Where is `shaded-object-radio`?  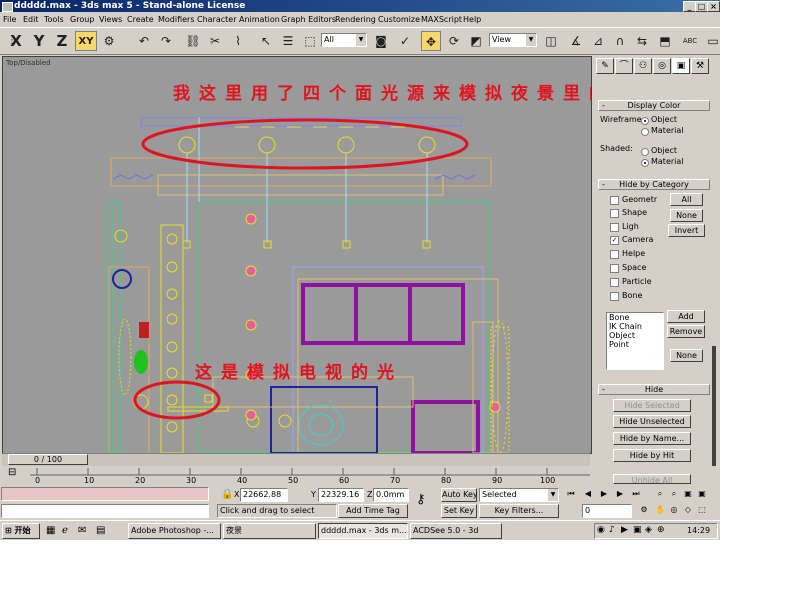 shaded-object-radio is located at coordinates (645, 152).